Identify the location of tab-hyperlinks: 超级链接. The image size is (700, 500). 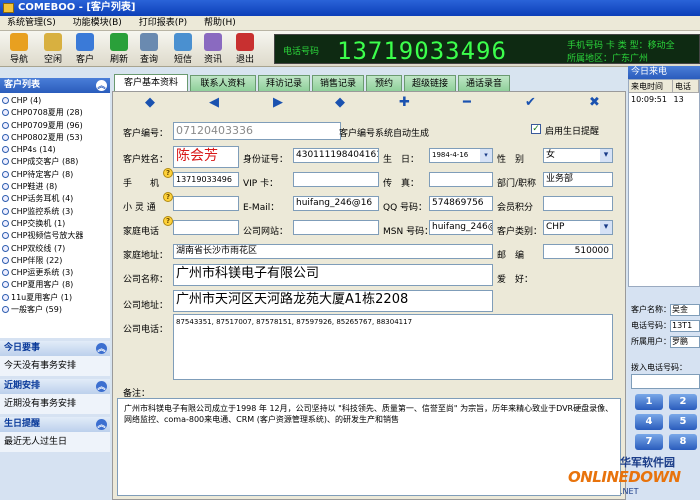
(430, 83).